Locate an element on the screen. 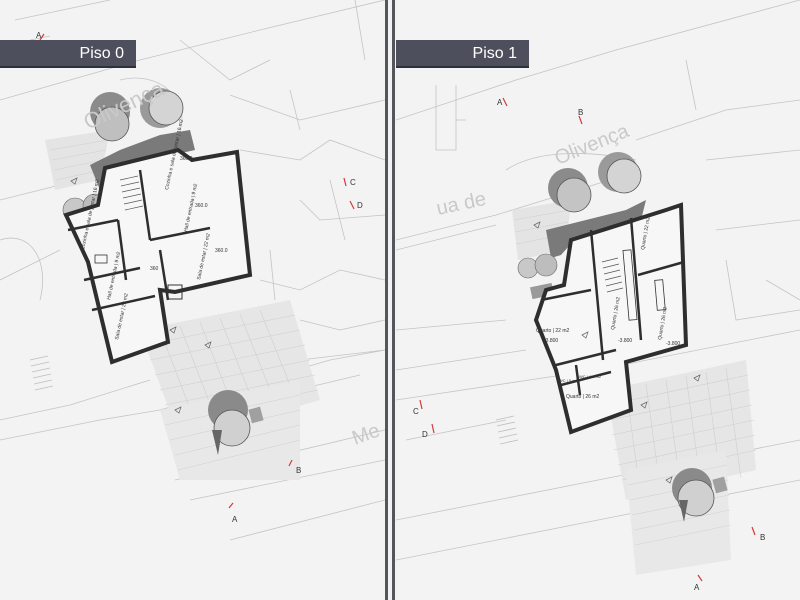 Image resolution: width=800 pixels, height=600 pixels. room-label: WC | 4.5 m2 is located at coordinates (590, 376).